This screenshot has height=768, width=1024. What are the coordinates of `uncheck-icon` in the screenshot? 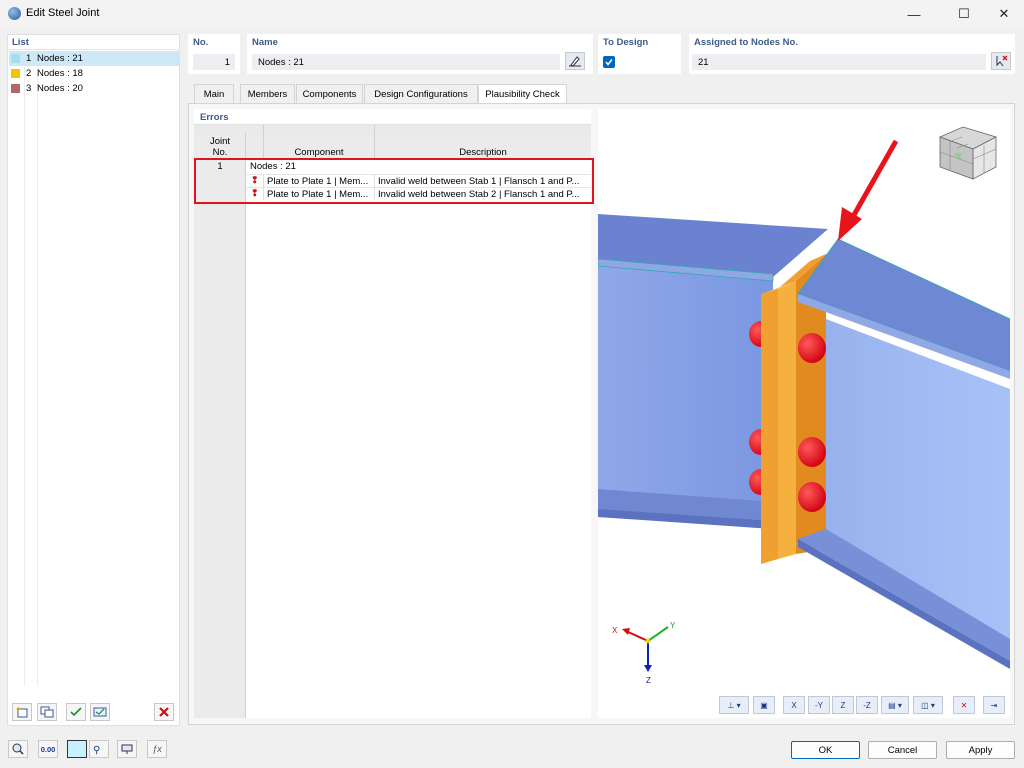 It's located at (100, 712).